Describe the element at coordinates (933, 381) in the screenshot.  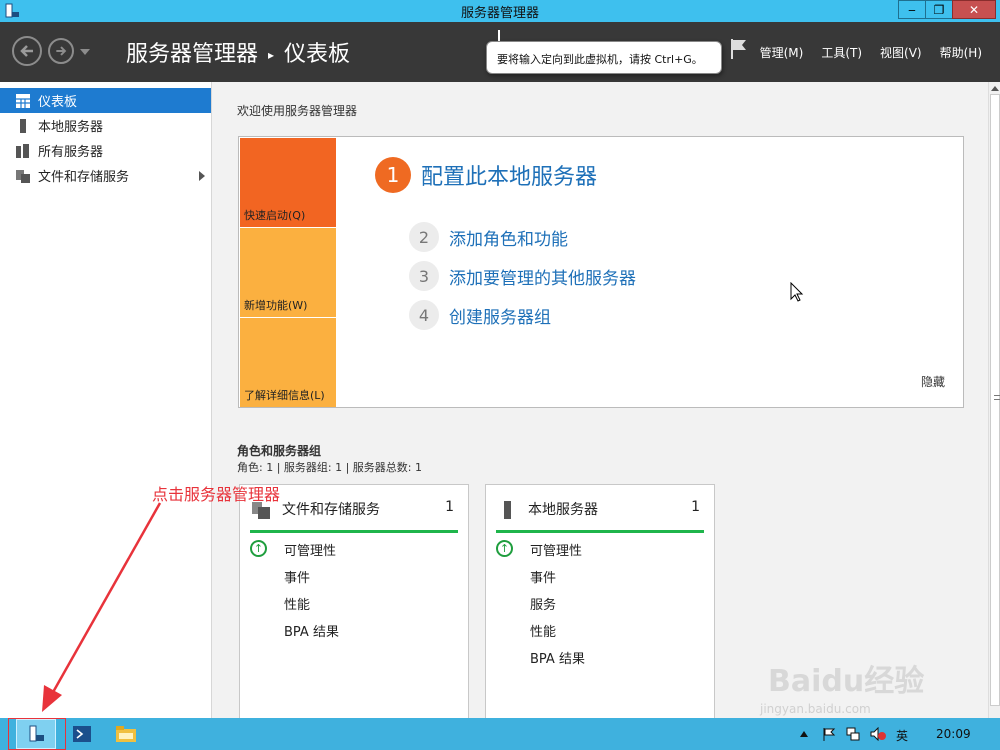
I see `hide-link: 隐藏` at that location.